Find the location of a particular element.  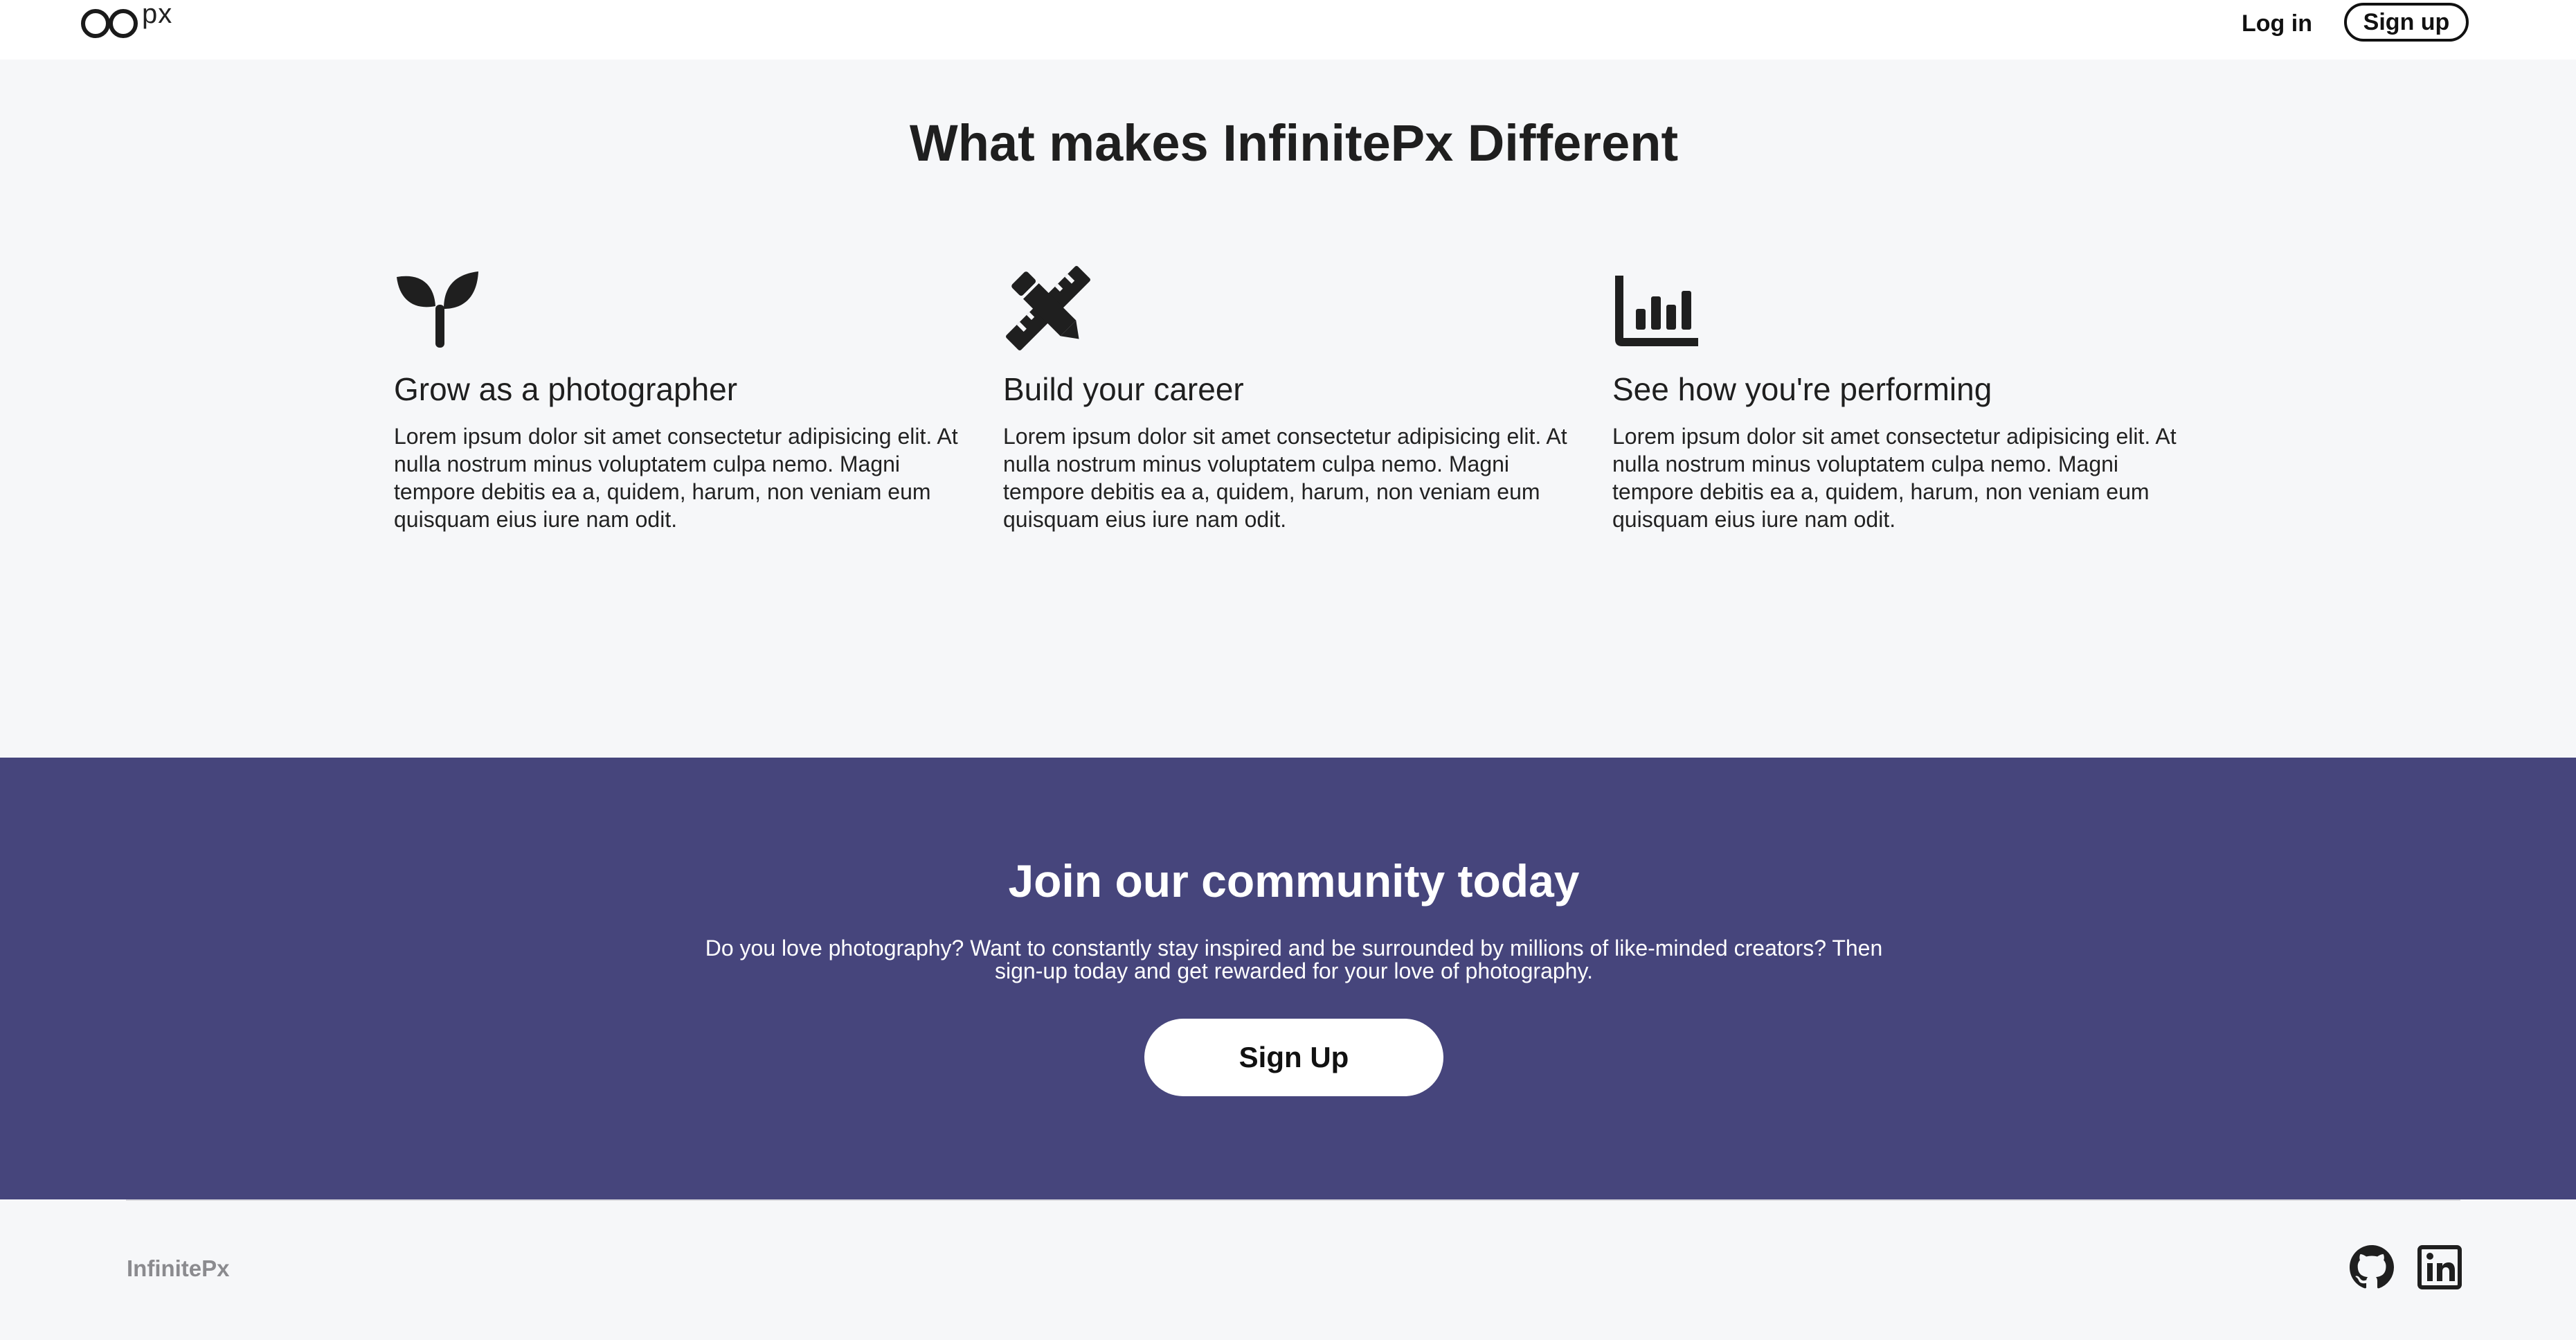

infinity-icon is located at coordinates (109, 23).